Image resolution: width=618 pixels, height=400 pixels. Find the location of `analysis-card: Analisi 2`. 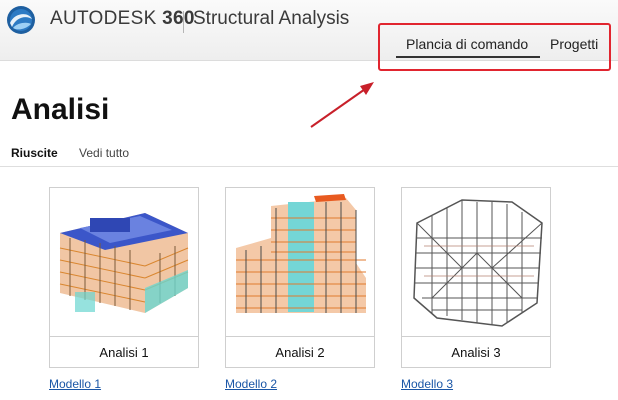

analysis-card: Analisi 2 is located at coordinates (300, 277).